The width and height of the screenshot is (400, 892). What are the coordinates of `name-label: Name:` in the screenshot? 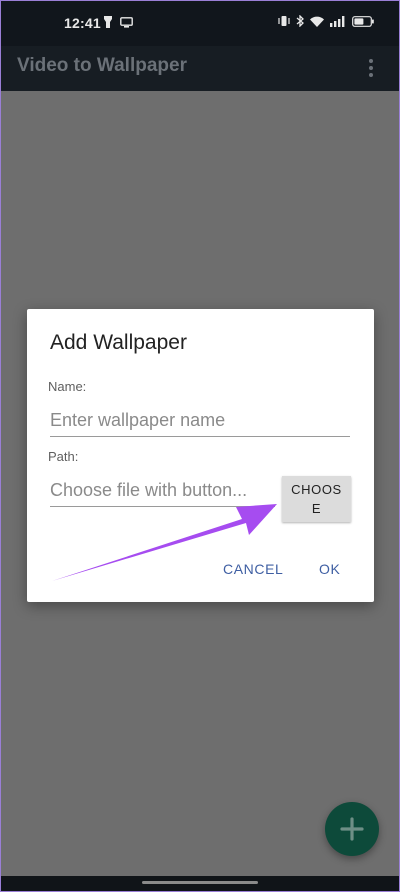 It's located at (67, 386).